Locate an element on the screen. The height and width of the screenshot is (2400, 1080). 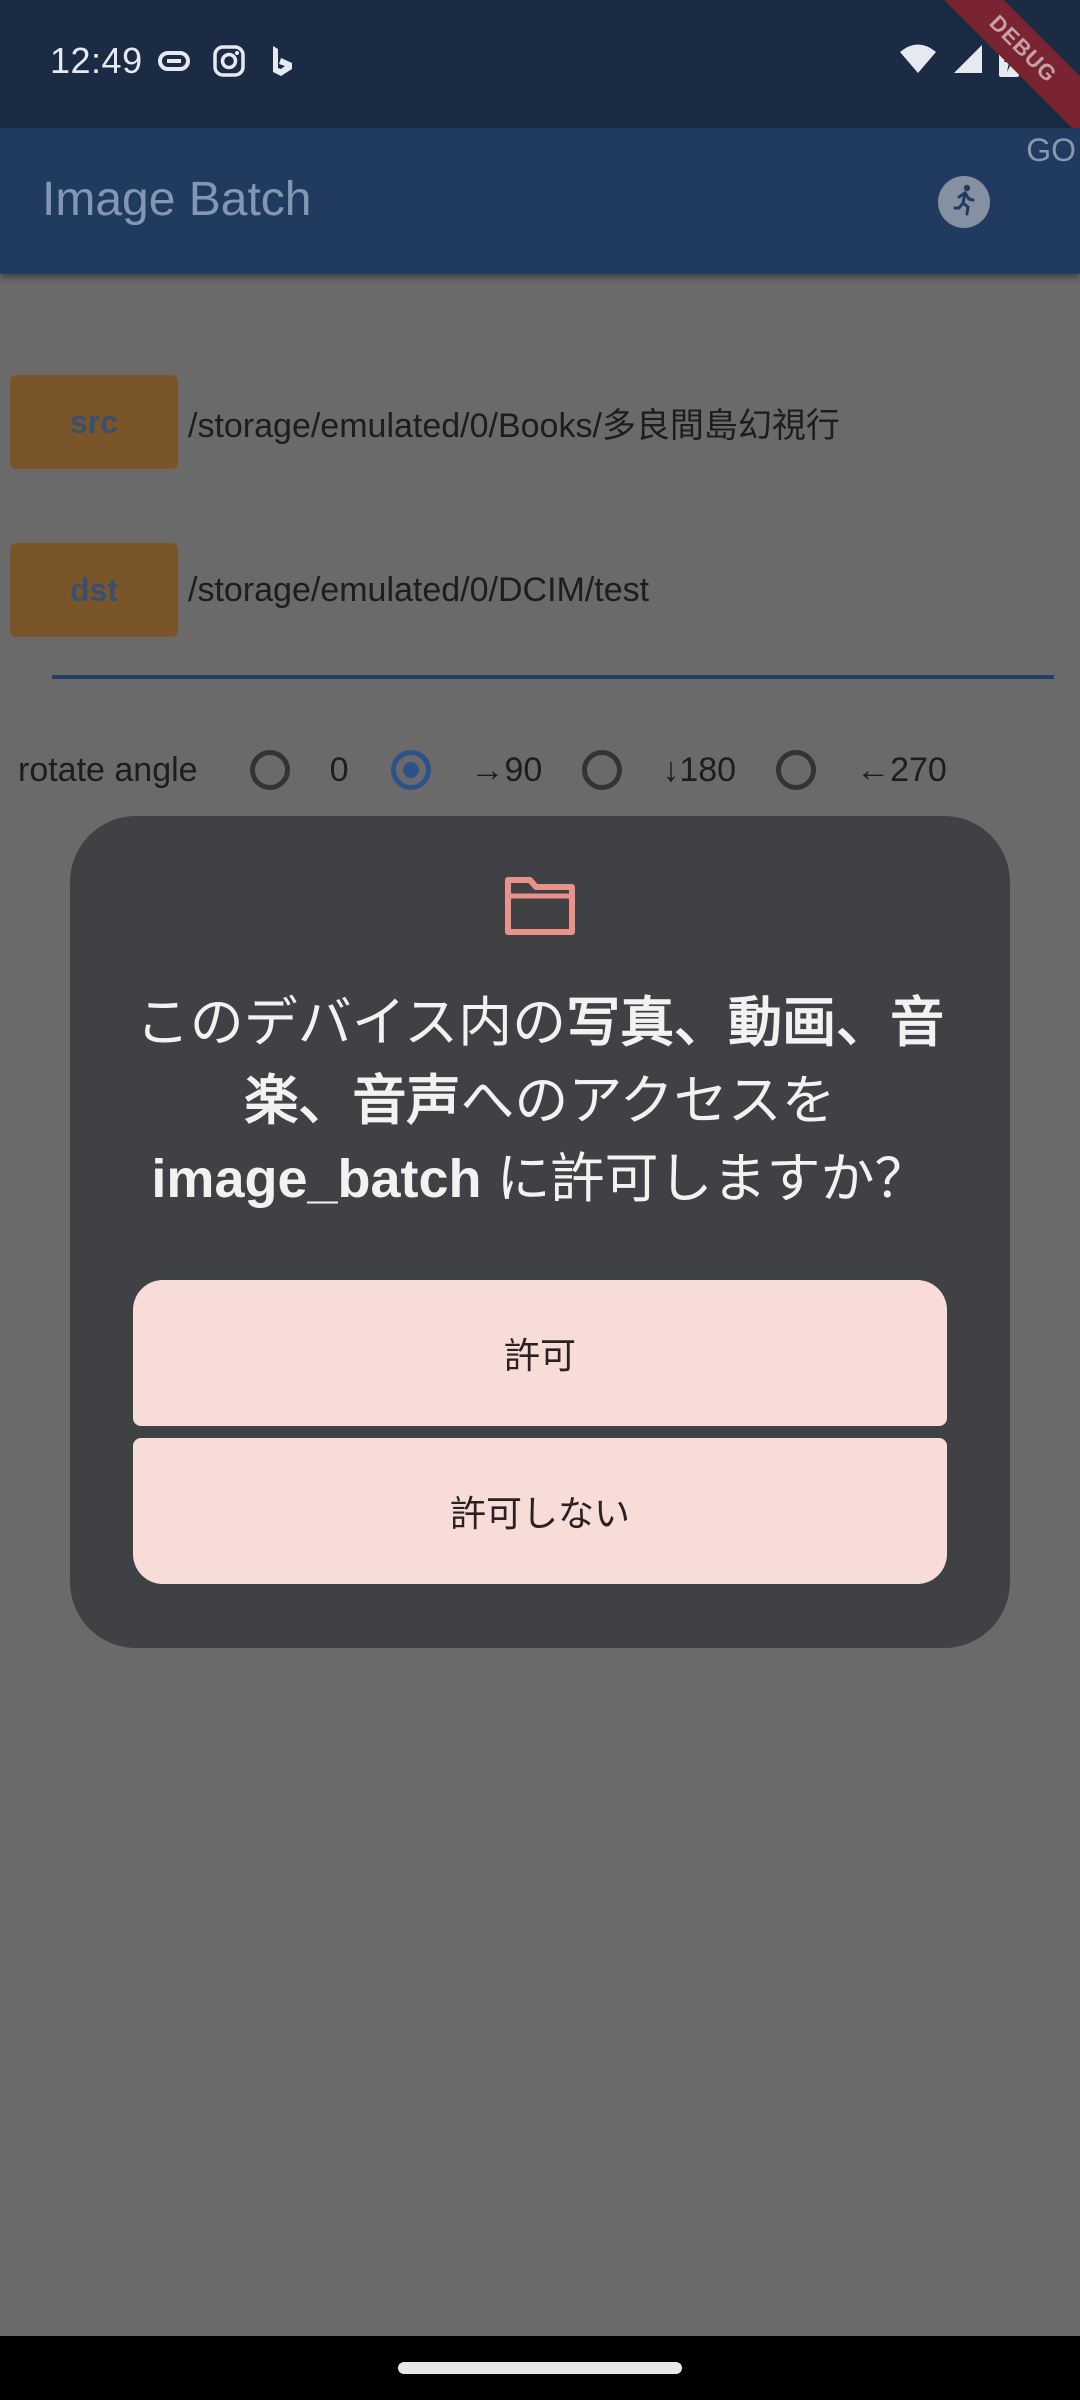
radio-label-90: →90 is located at coordinates (506, 769).